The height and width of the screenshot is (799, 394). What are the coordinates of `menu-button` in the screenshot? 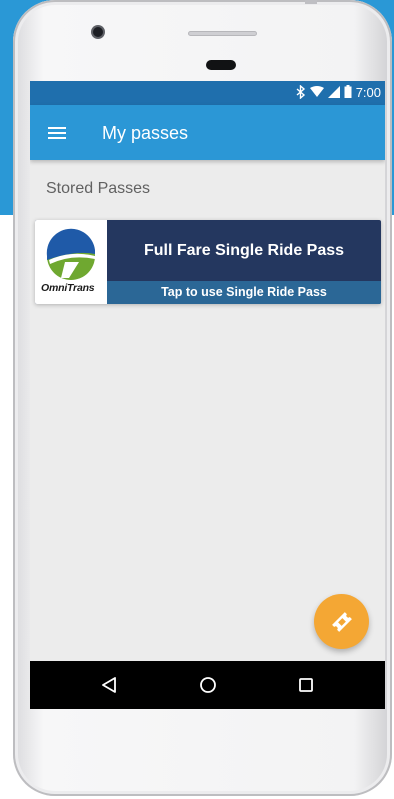 It's located at (57, 133).